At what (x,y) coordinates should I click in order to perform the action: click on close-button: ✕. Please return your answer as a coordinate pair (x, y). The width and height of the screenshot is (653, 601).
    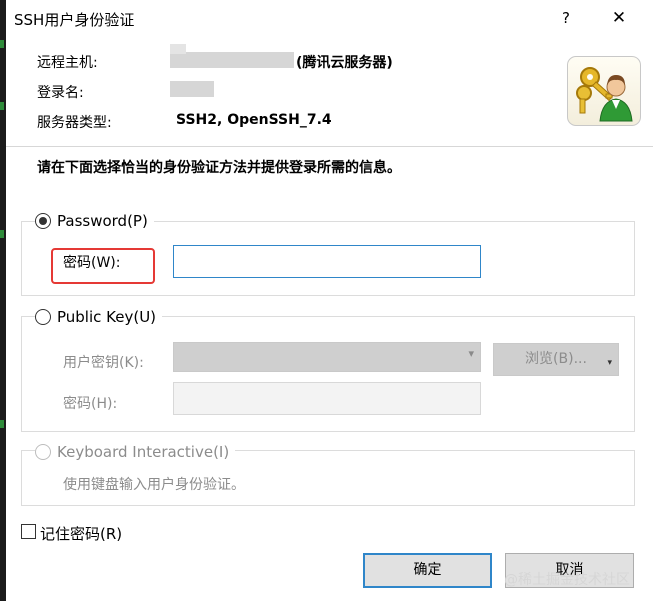
    Looking at the image, I should click on (619, 18).